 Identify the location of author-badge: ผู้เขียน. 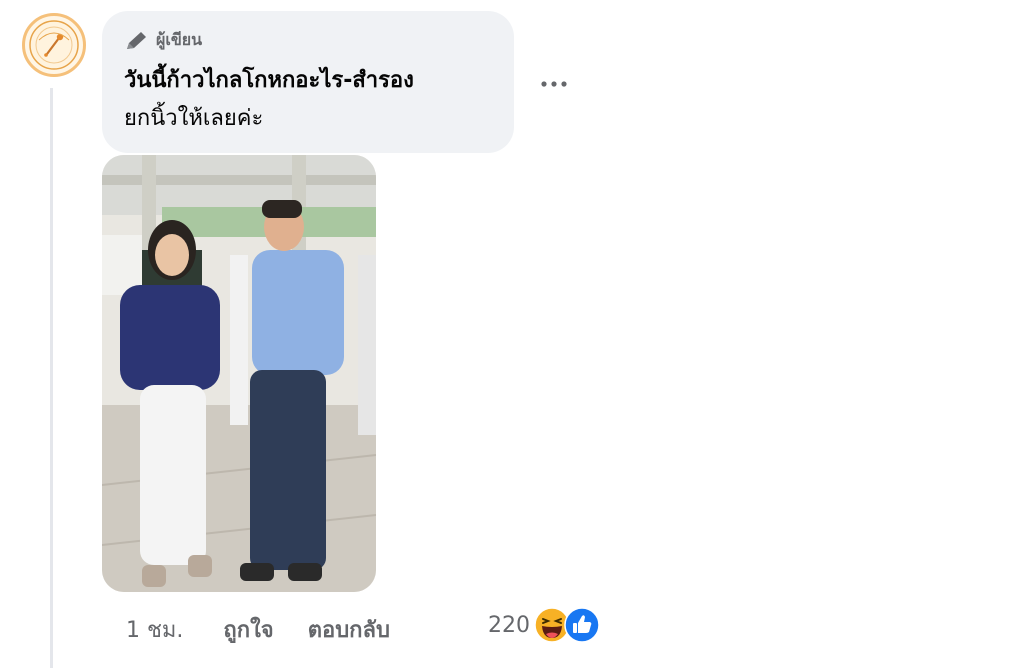
(163, 40).